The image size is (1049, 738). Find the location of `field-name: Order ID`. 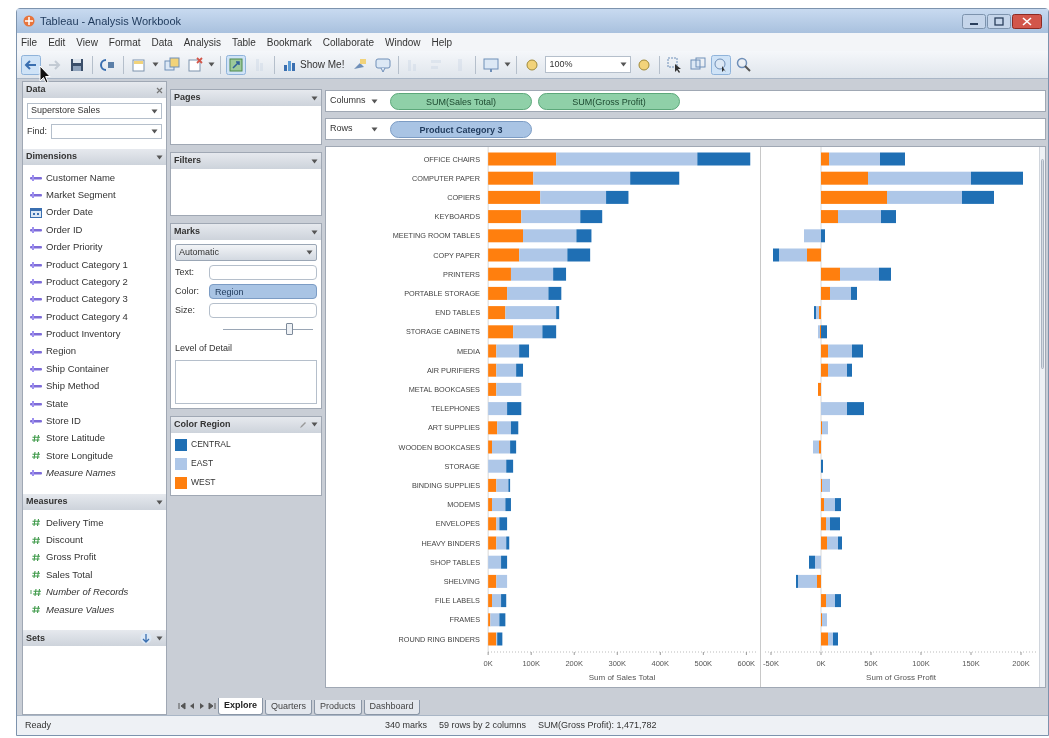

field-name: Order ID is located at coordinates (64, 229).